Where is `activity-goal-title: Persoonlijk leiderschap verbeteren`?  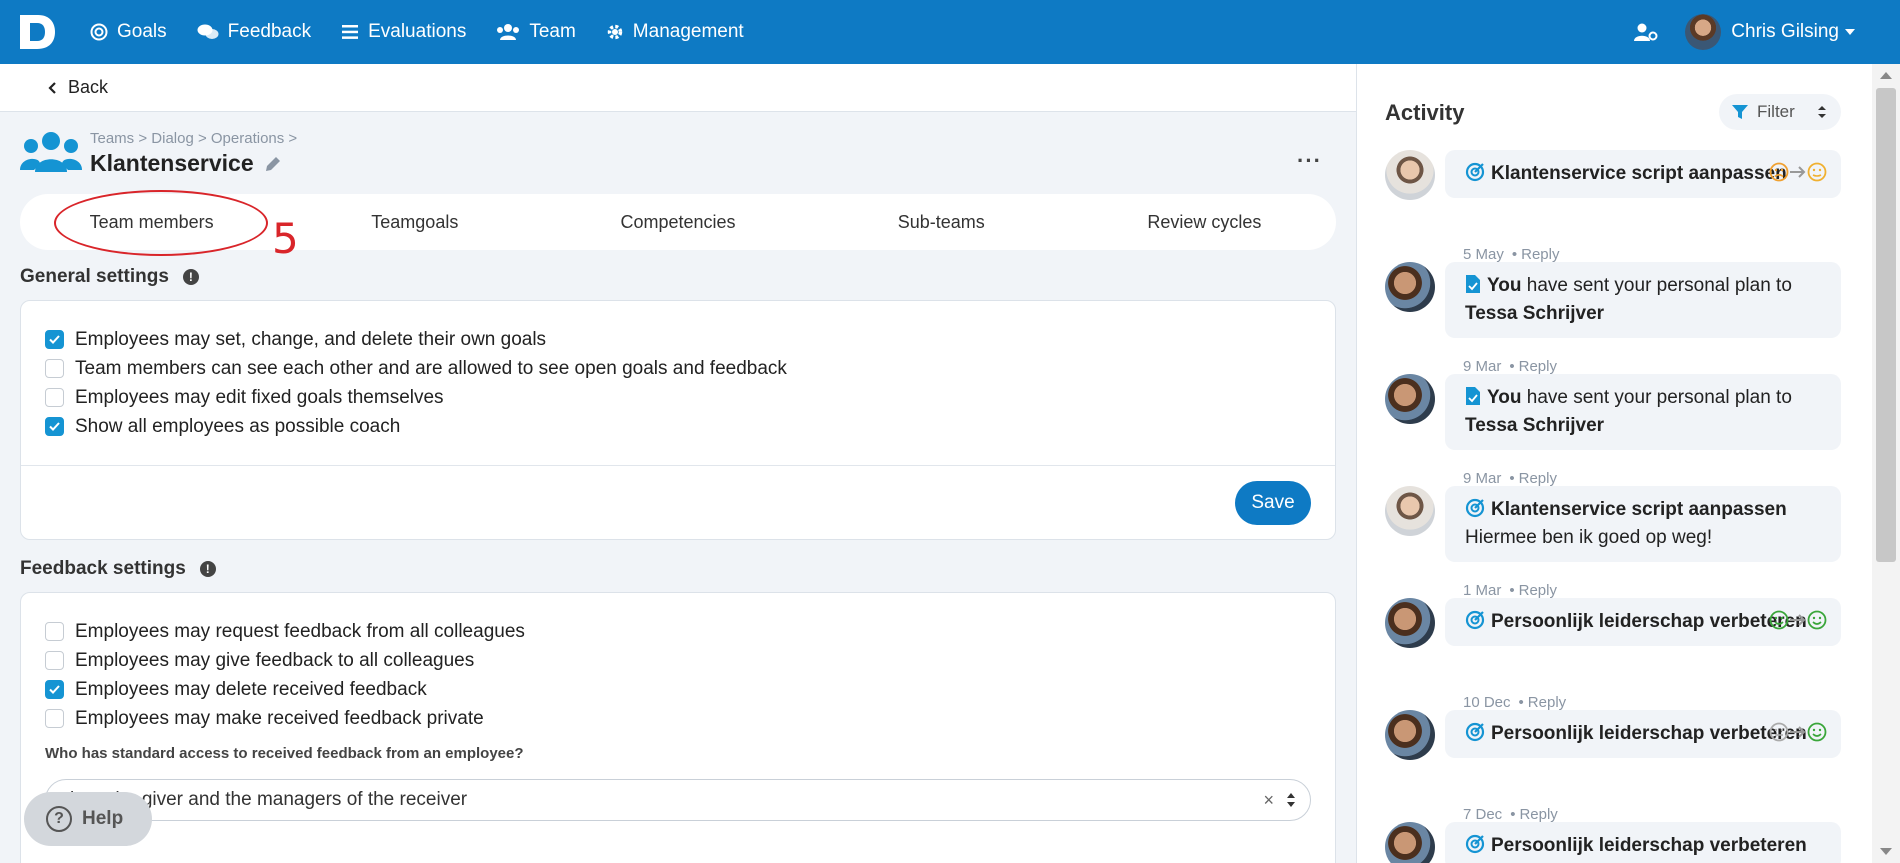 activity-goal-title: Persoonlijk leiderschap verbeteren is located at coordinates (1649, 621).